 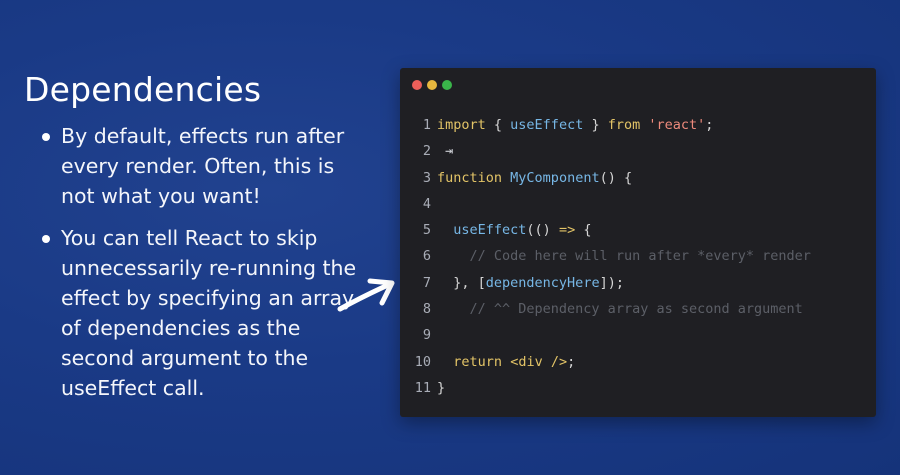 I want to click on line-number: 9, so click(x=426, y=335).